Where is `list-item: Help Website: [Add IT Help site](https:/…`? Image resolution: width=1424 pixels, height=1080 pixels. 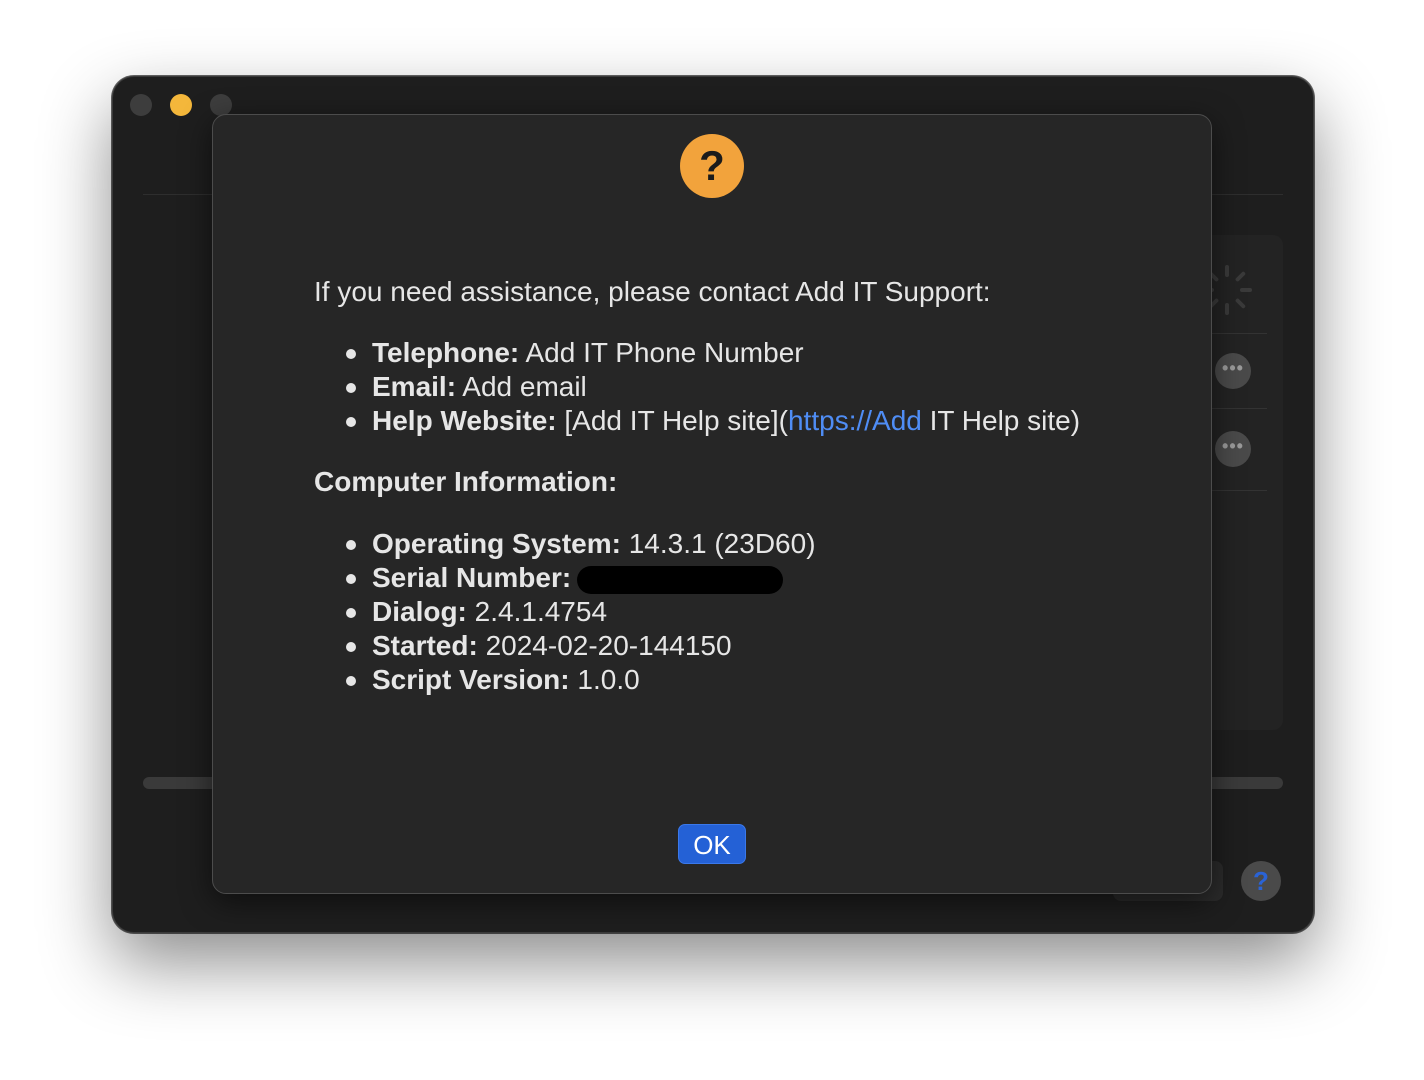
list-item: Help Website: [Add IT Help site](https:/… is located at coordinates (760, 421).